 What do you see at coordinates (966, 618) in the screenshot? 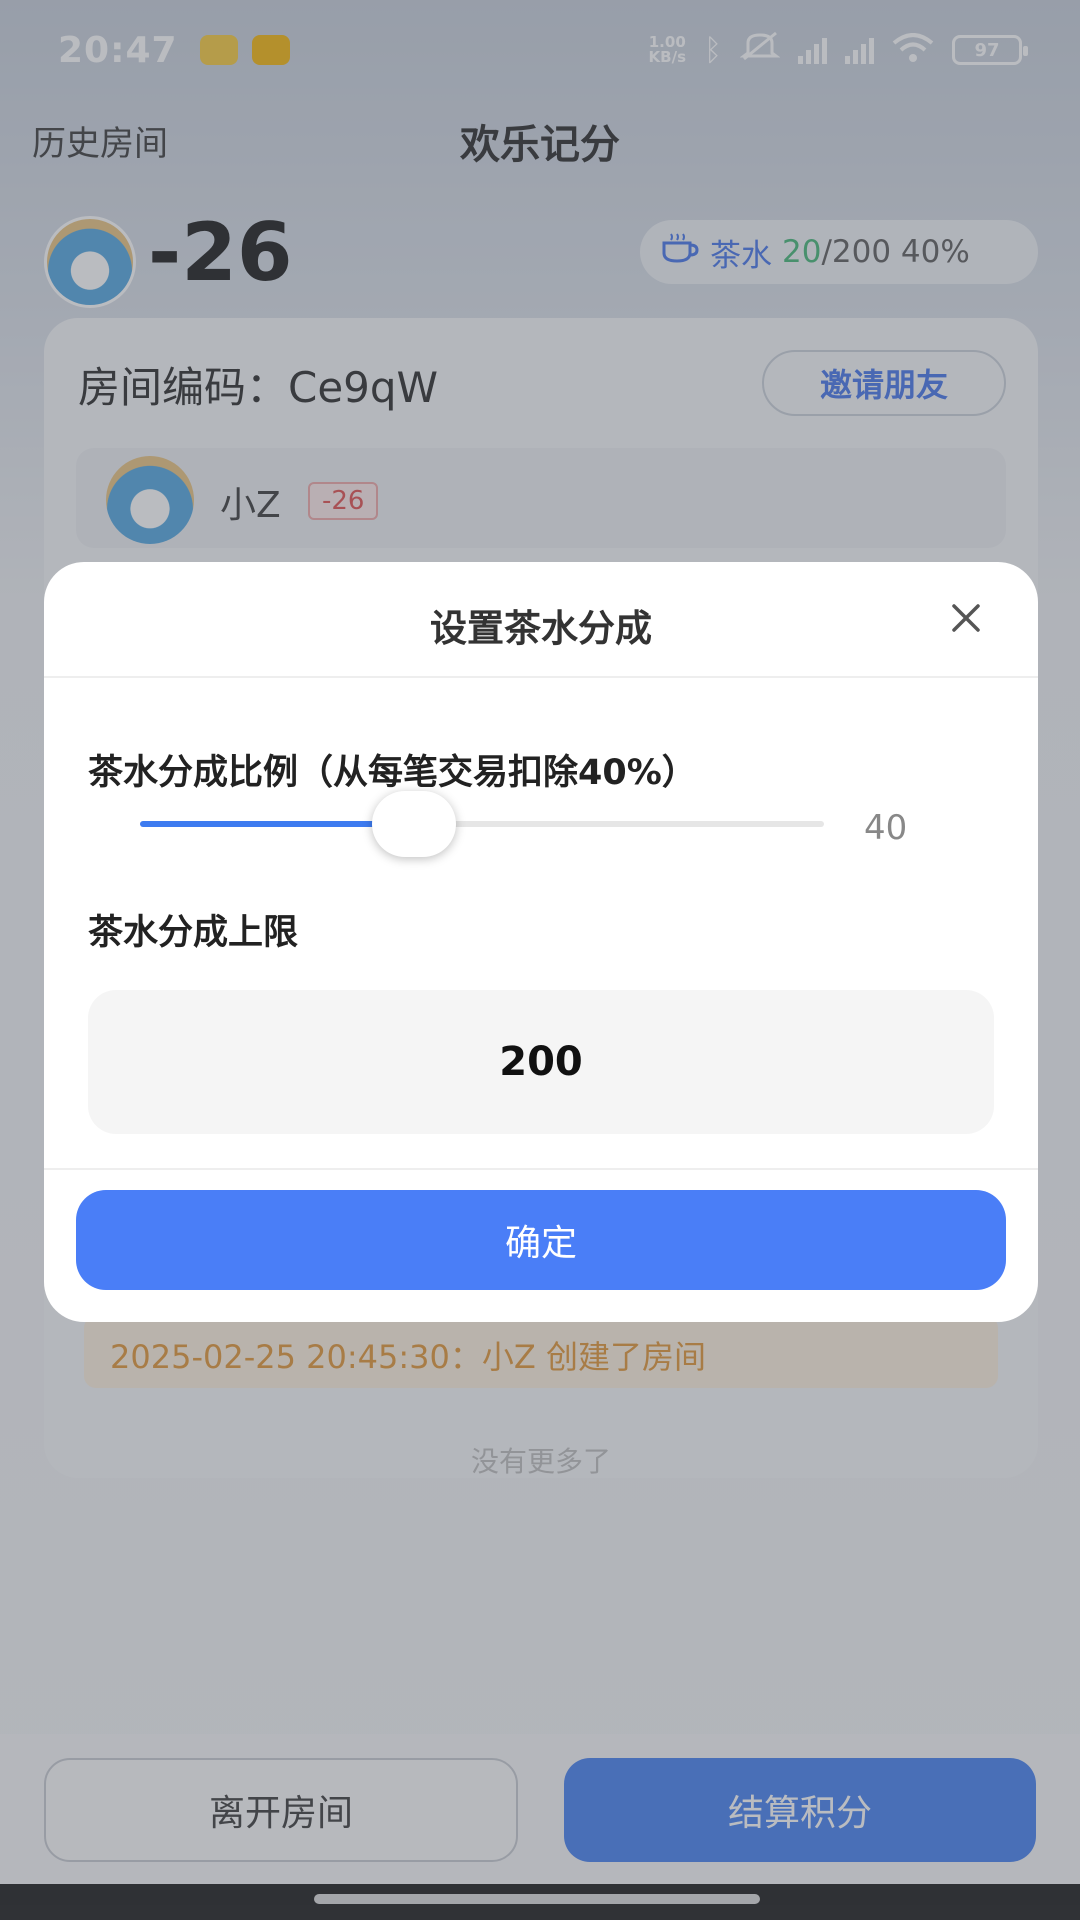
I see `close-icon` at bounding box center [966, 618].